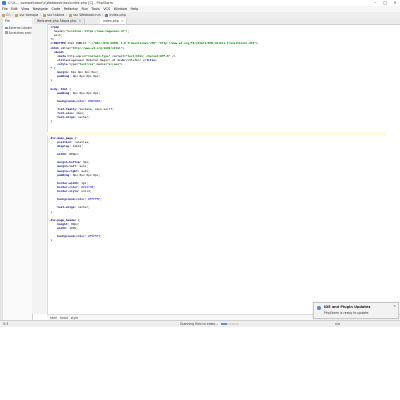 This screenshot has width=400, height=400. Describe the element at coordinates (346, 313) in the screenshot. I see `notification-body: PhpStorm is ready to update.` at that location.